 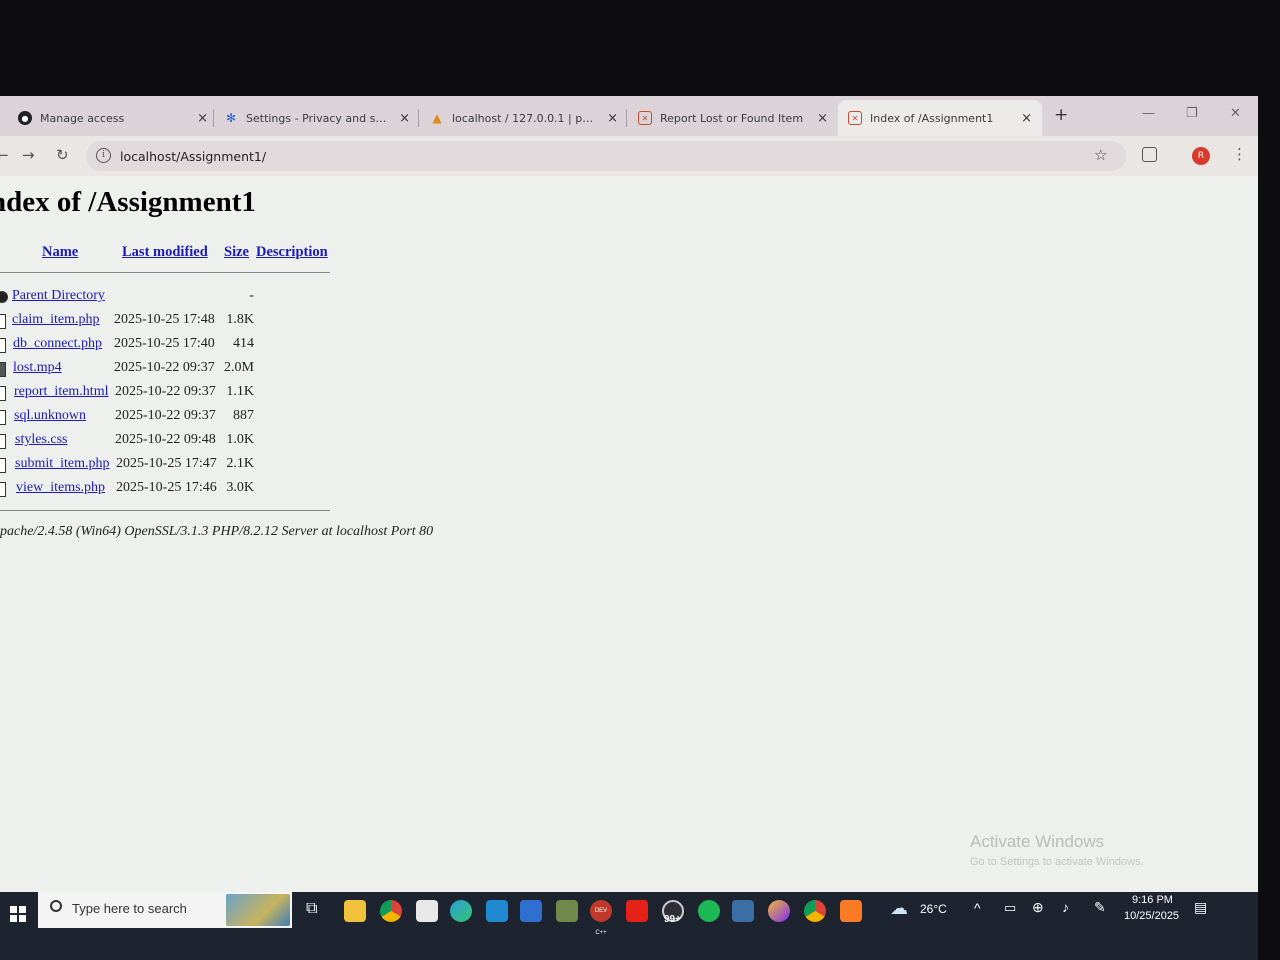 What do you see at coordinates (1100, 155) in the screenshot?
I see `bookmark-star-icon: ☆` at bounding box center [1100, 155].